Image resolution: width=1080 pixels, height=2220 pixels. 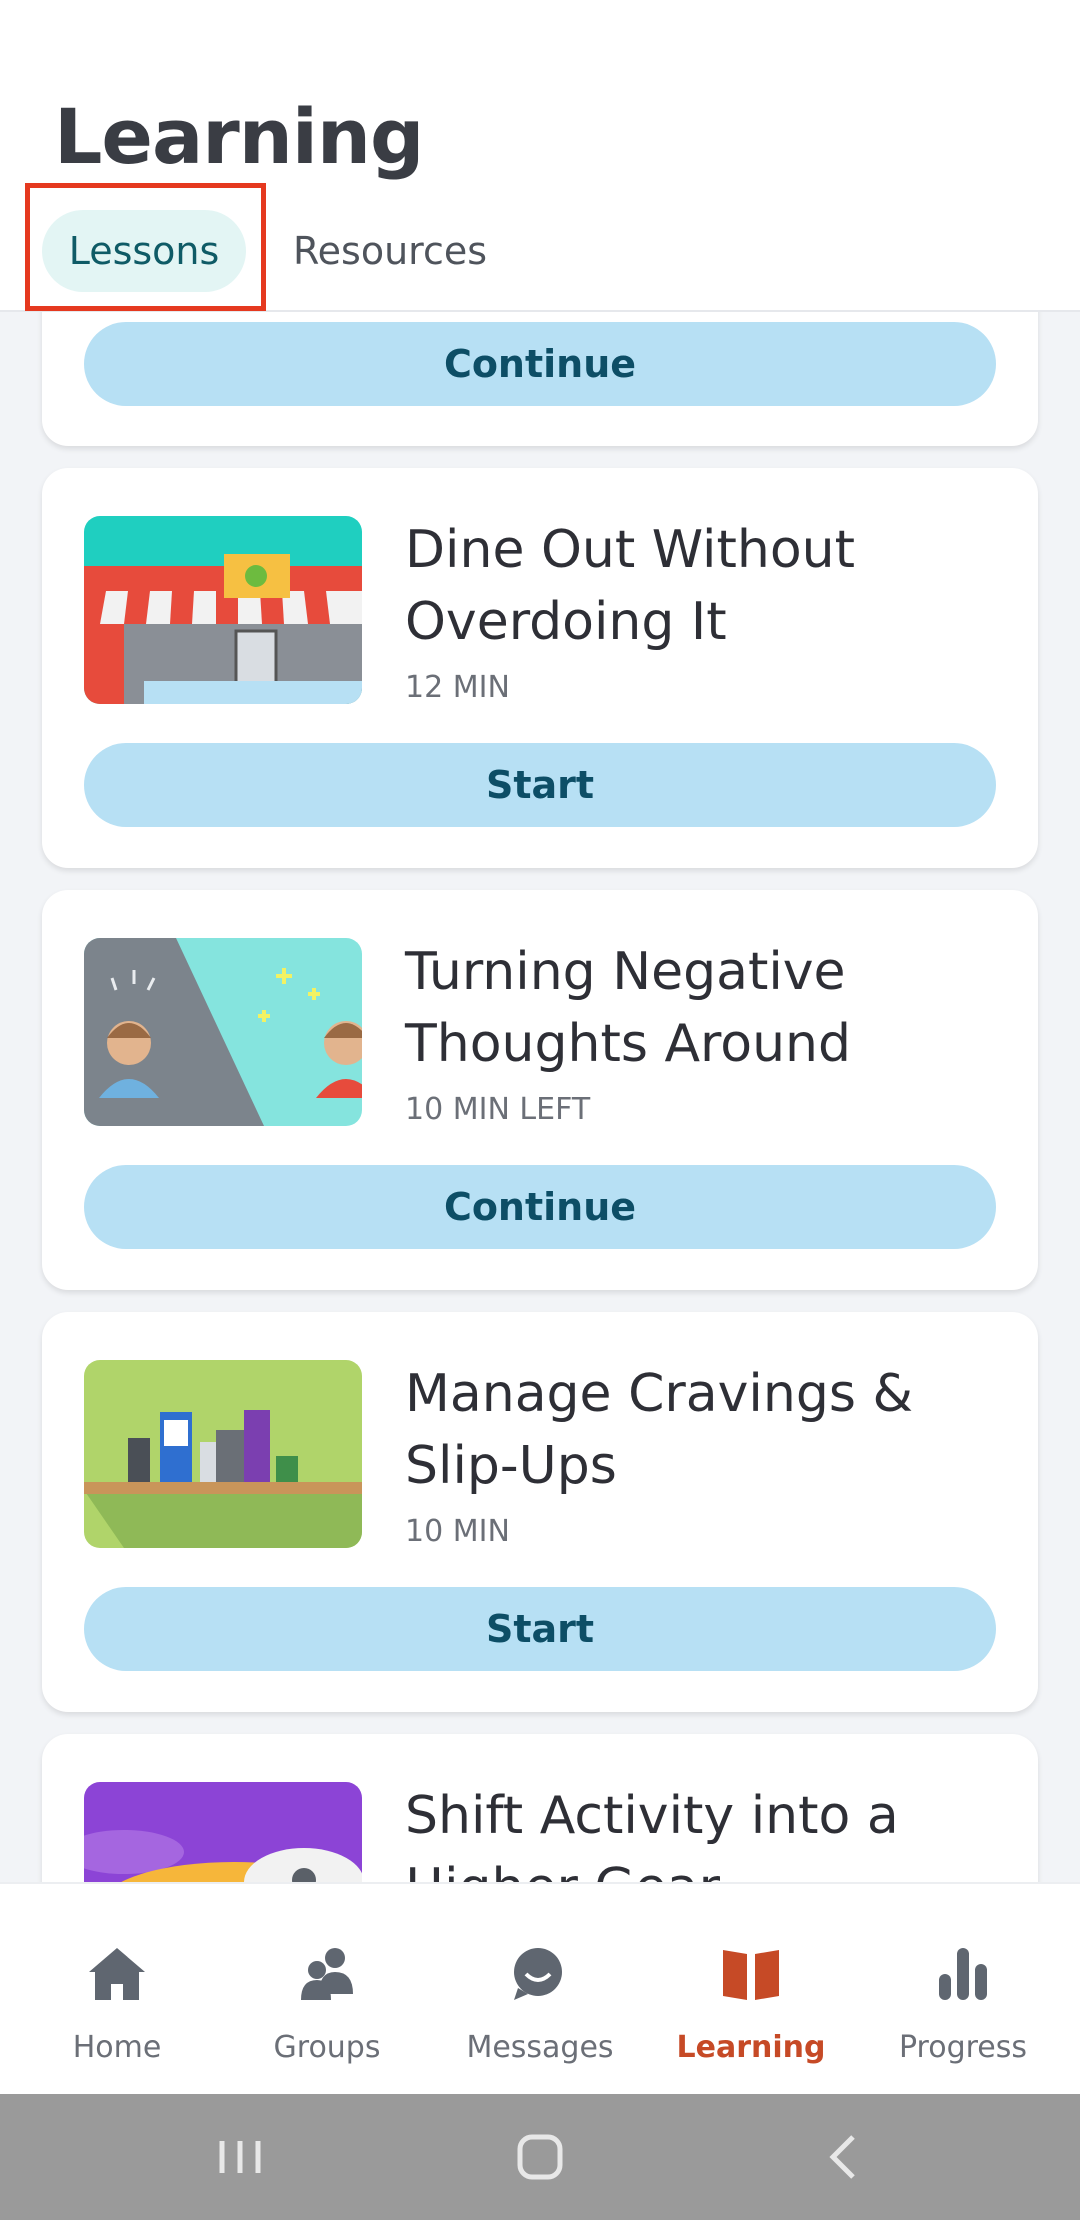 I want to click on nav-label-messages: Messages, so click(x=540, y=2047).